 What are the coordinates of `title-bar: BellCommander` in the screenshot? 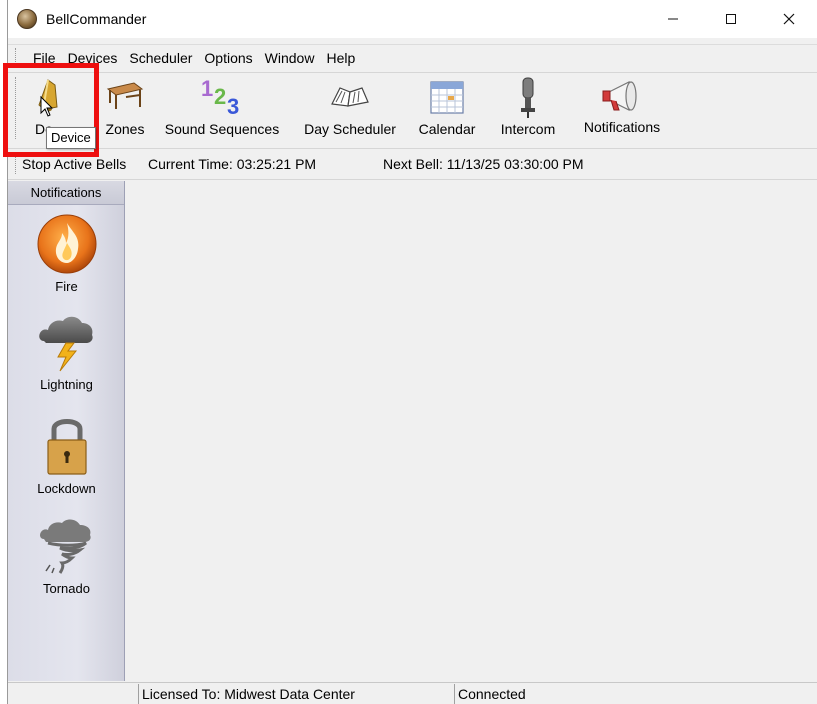 It's located at (412, 19).